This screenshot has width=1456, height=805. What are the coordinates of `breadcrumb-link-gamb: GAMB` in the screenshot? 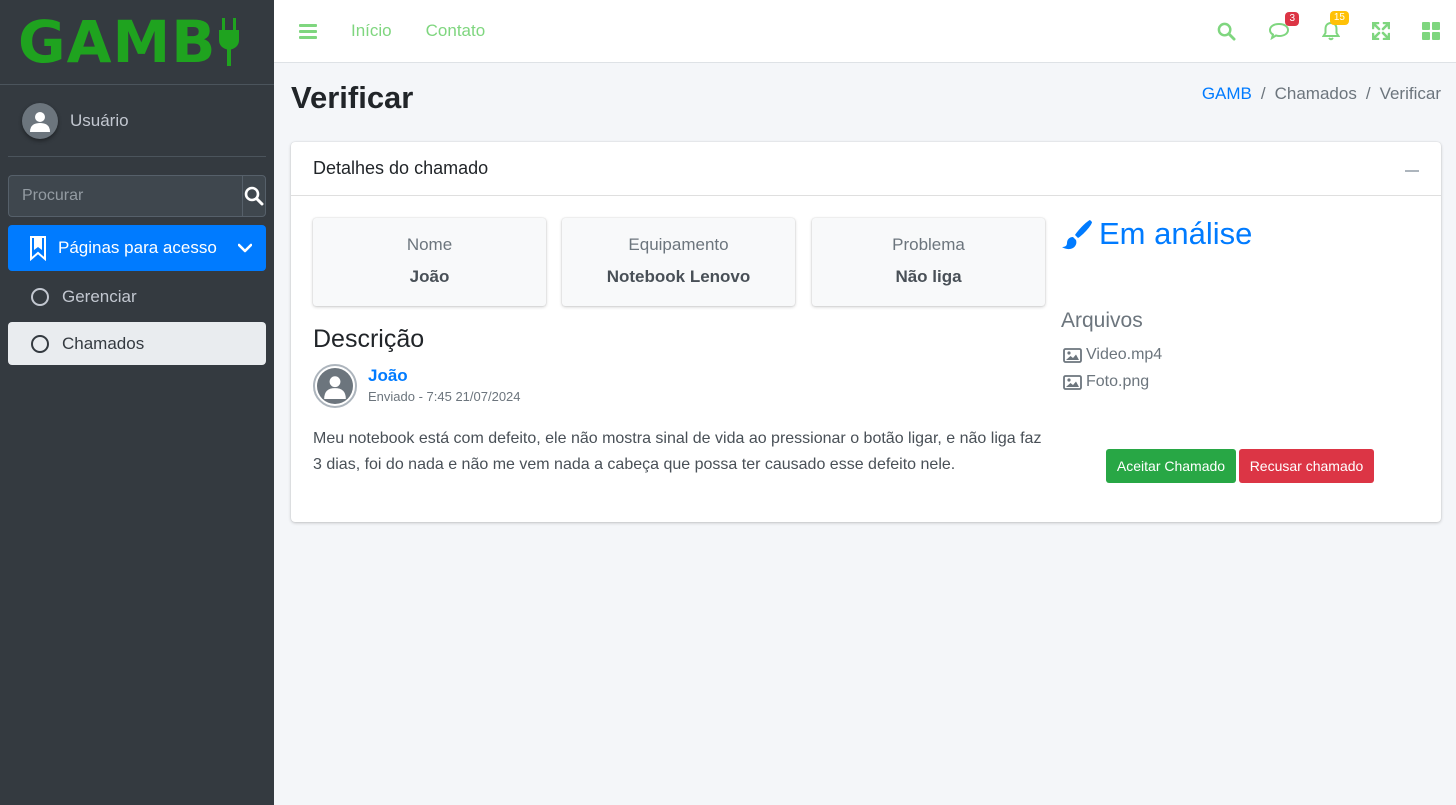 It's located at (1227, 94).